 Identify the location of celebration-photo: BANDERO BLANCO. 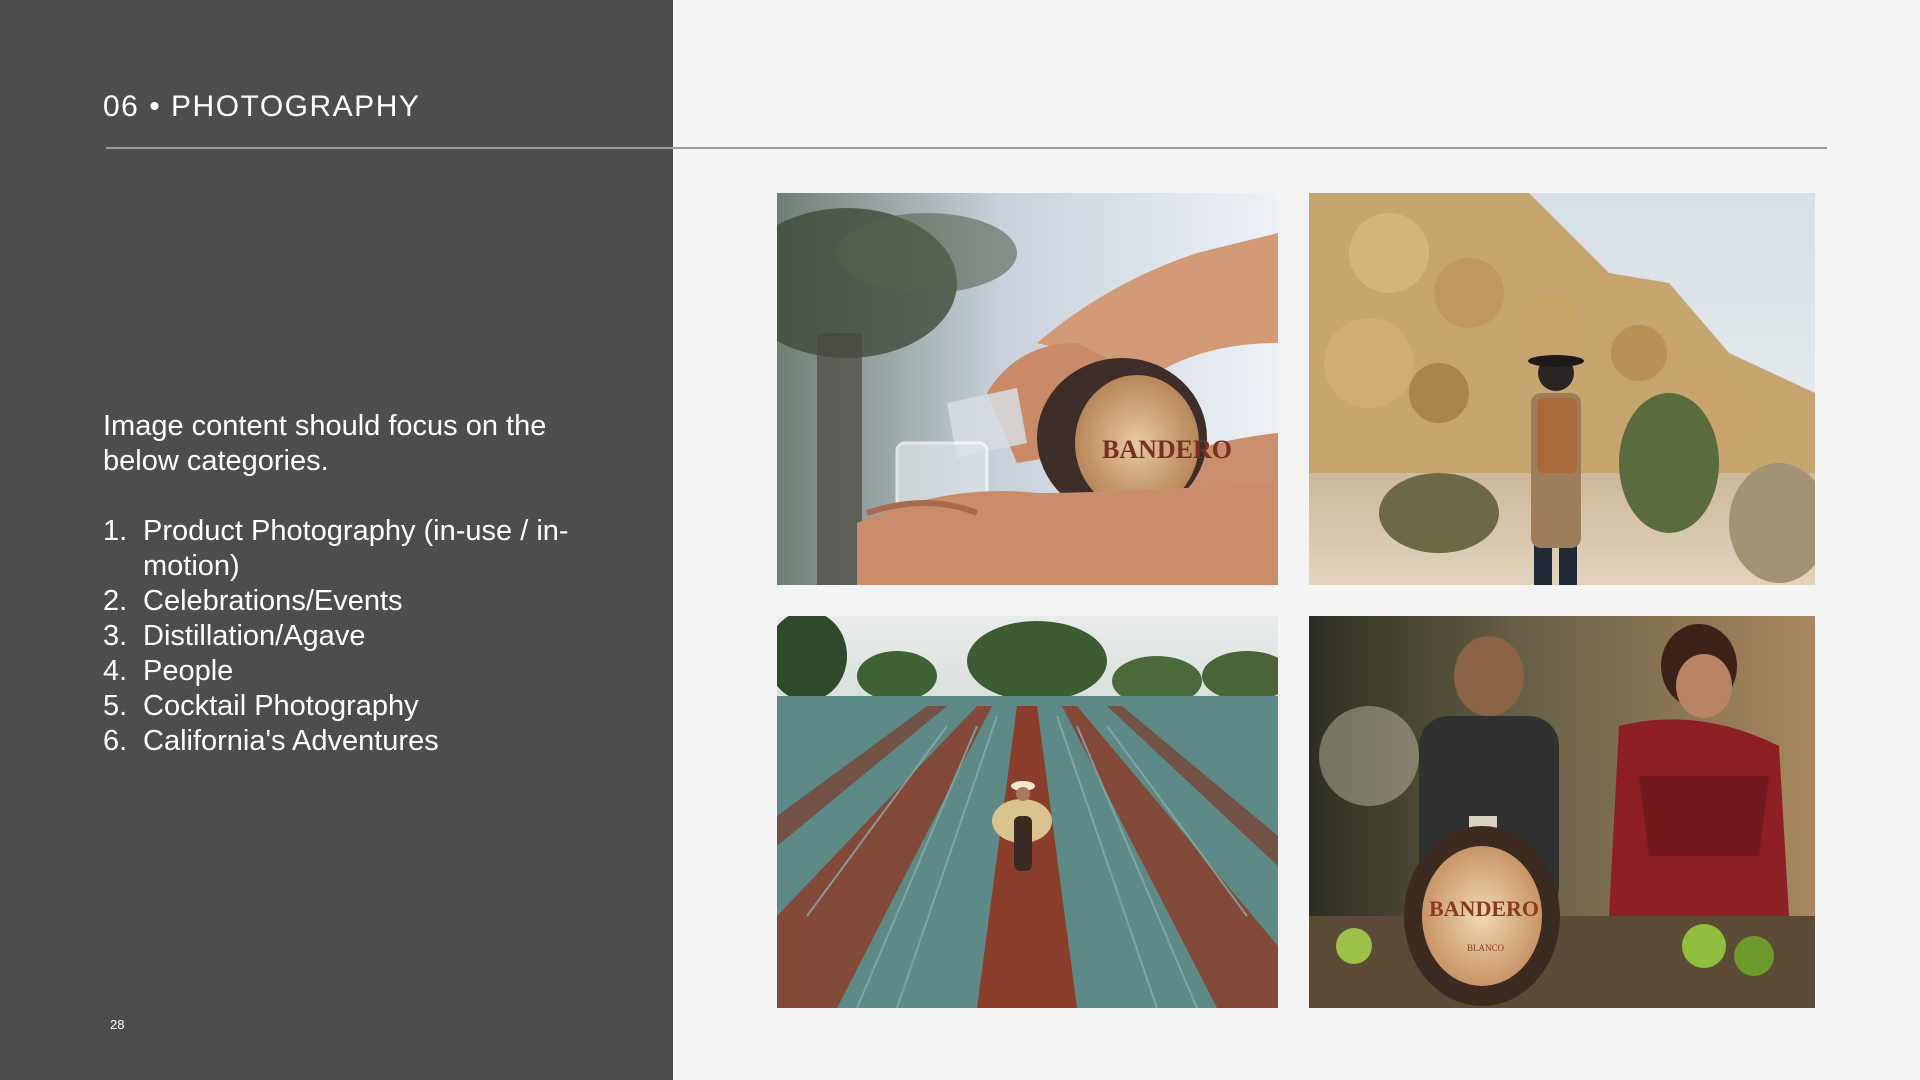
(1562, 812).